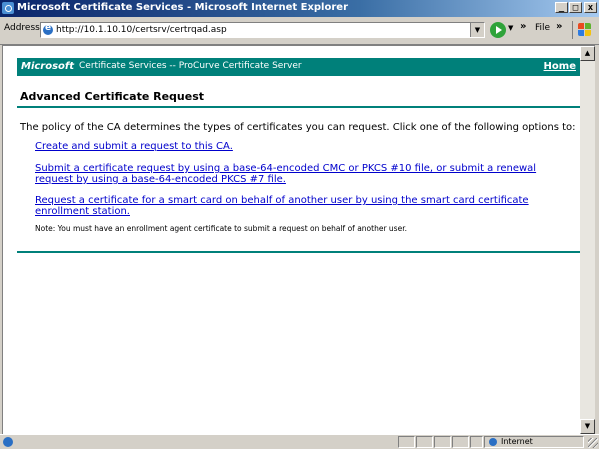 The width and height of the screenshot is (599, 449). Describe the element at coordinates (493, 442) in the screenshot. I see `globe-icon` at that location.